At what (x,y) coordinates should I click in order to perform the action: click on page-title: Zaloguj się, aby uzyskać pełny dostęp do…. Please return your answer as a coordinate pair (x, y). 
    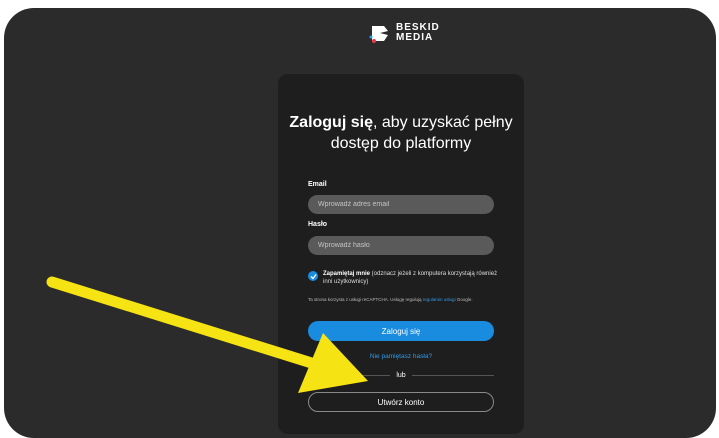
    Looking at the image, I should click on (401, 133).